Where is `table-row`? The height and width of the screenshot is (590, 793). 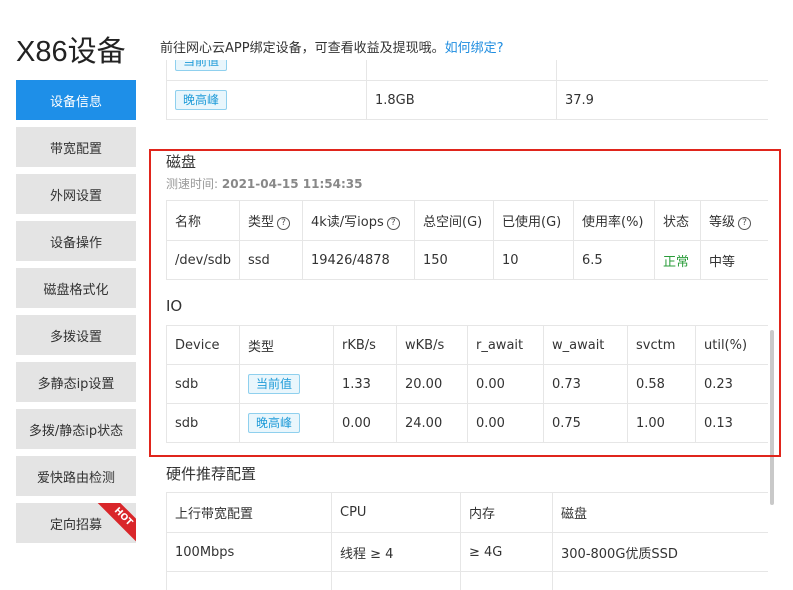 table-row is located at coordinates (467, 580).